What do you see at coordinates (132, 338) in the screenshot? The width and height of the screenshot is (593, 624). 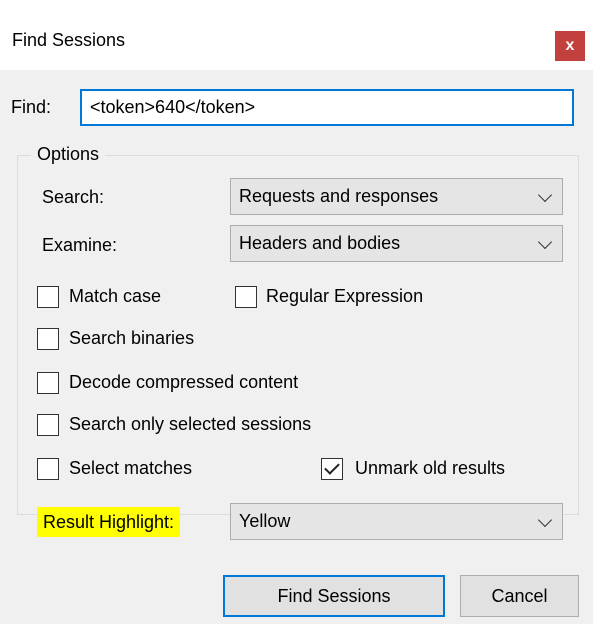 I see `search-binaries-label: Search binaries` at bounding box center [132, 338].